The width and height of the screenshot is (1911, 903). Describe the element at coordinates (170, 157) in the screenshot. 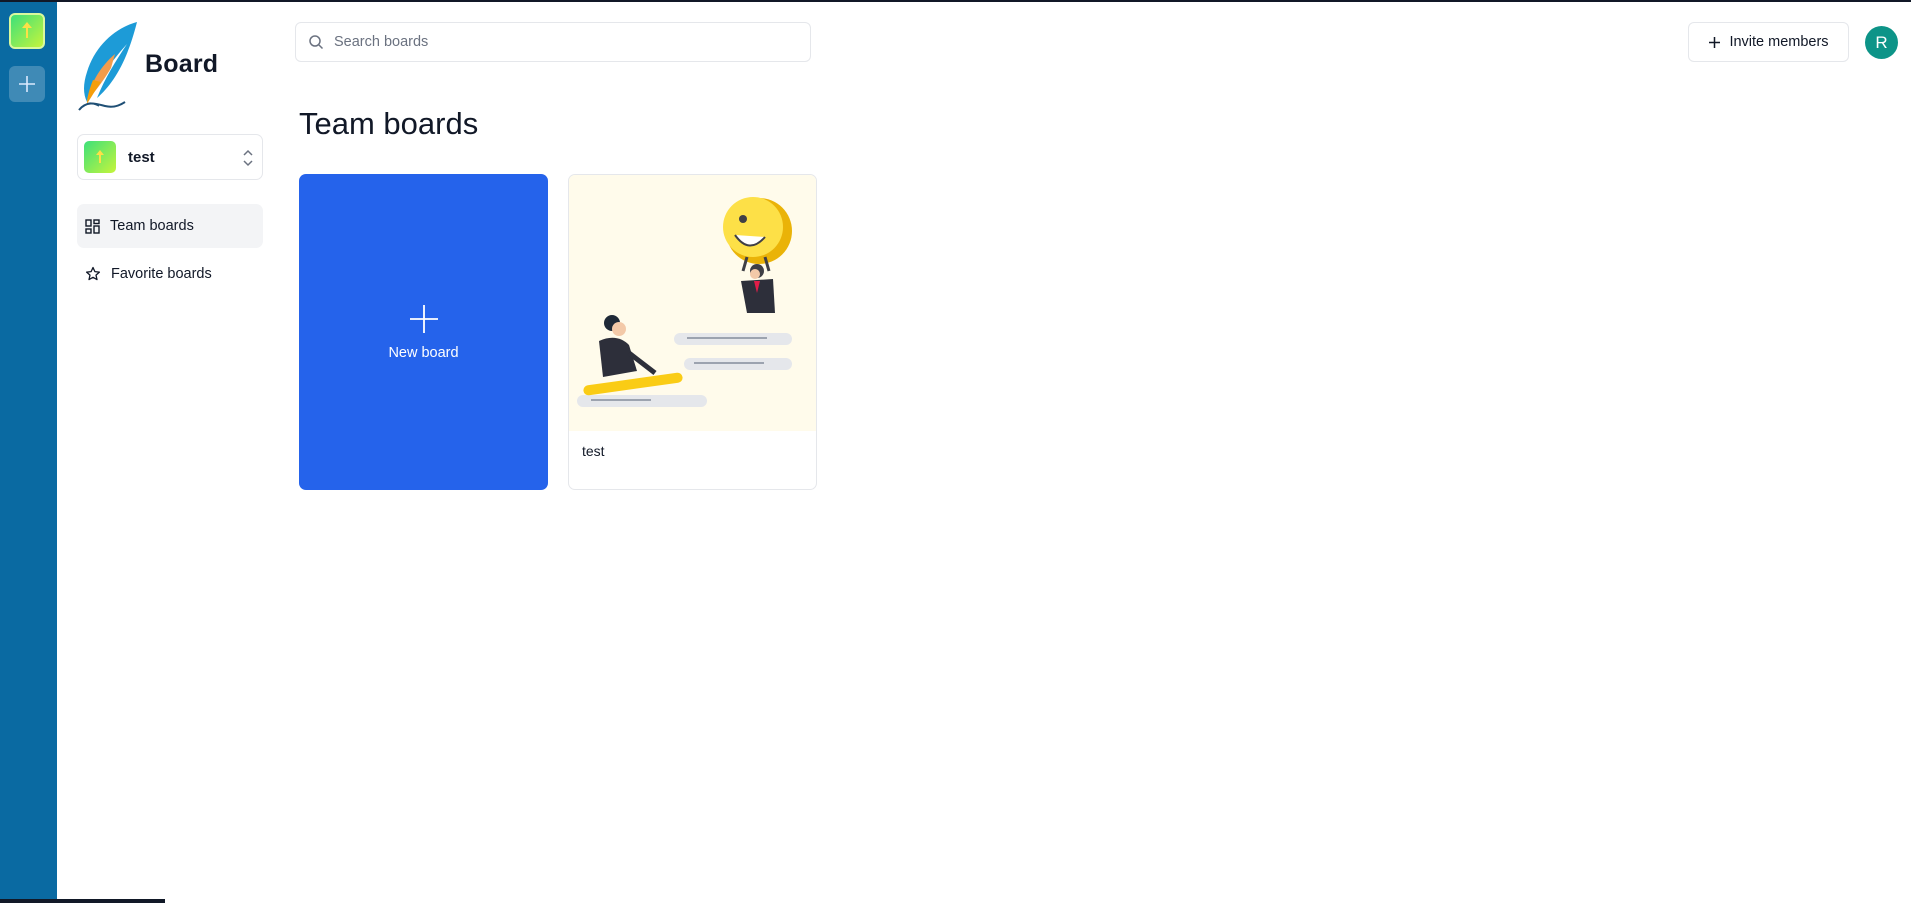

I see `org-switcher: test` at that location.